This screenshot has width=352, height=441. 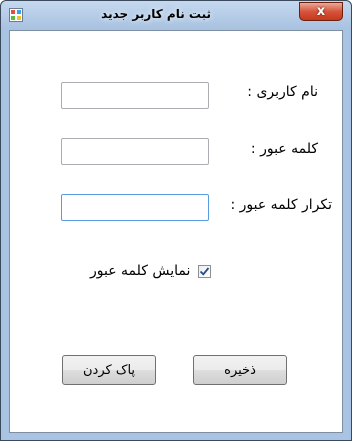 I want to click on confirm-password-field, so click(x=135, y=207).